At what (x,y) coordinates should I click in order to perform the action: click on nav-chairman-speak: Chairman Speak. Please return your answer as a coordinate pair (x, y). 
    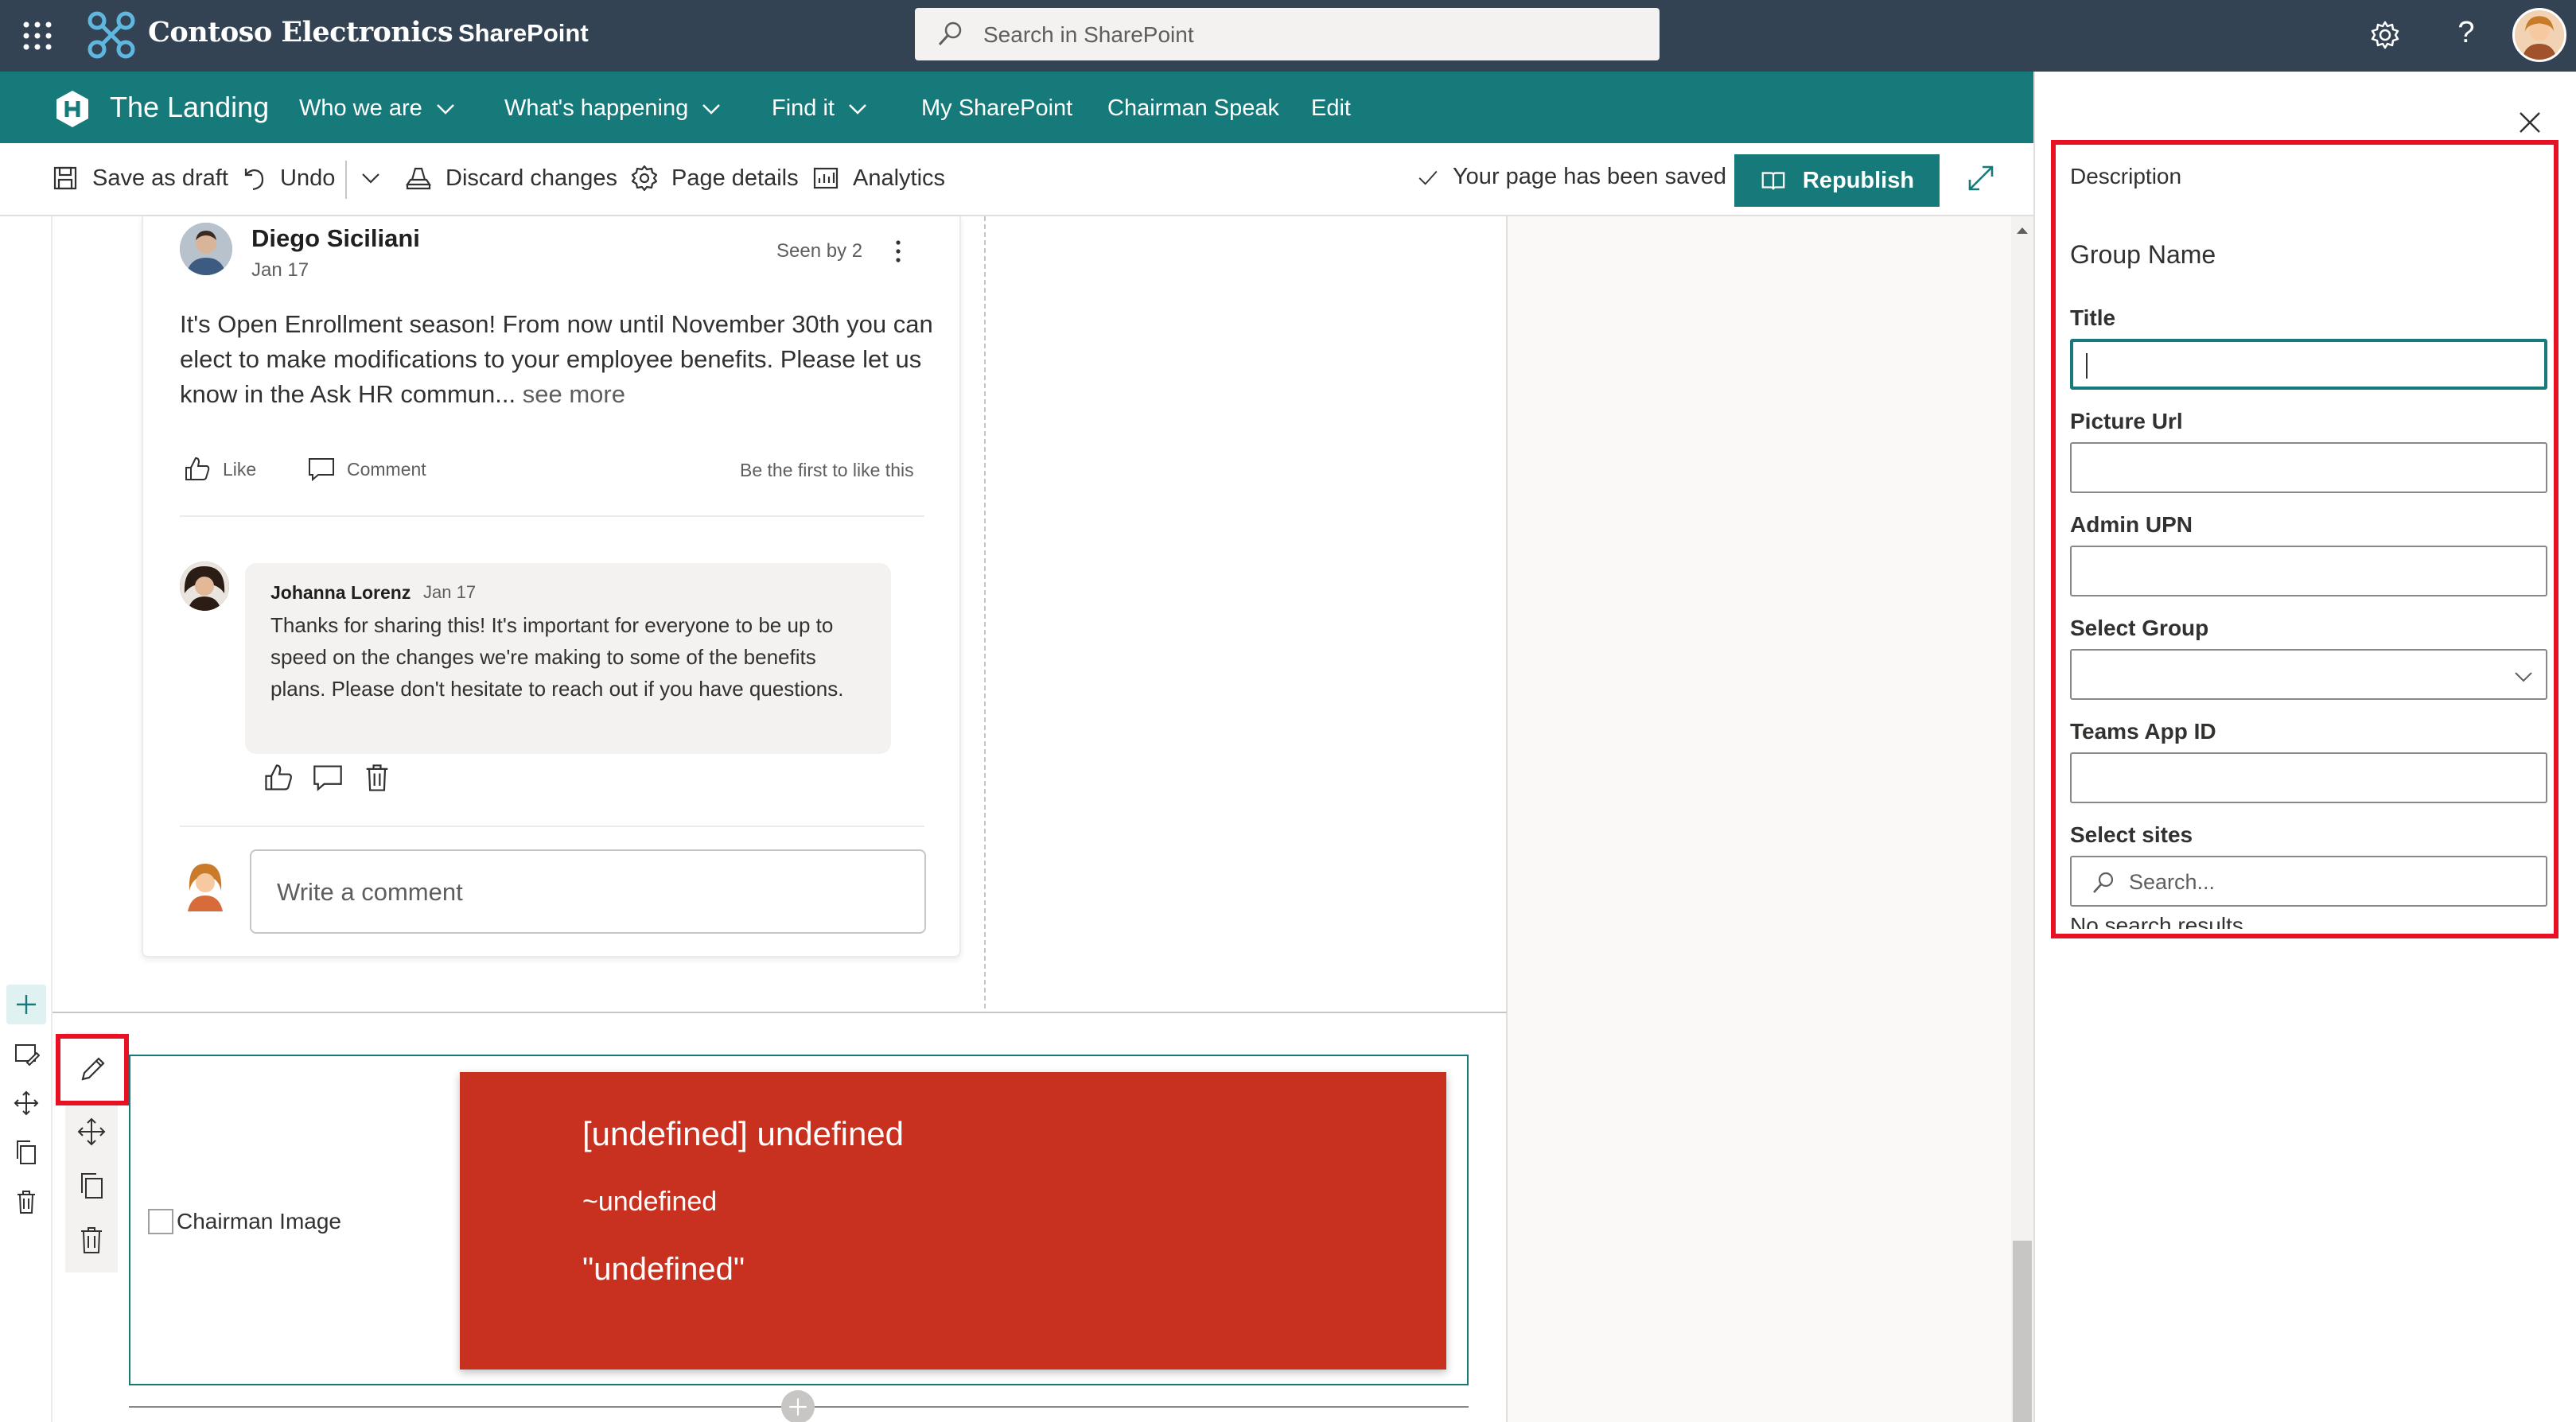
    Looking at the image, I should click on (1193, 108).